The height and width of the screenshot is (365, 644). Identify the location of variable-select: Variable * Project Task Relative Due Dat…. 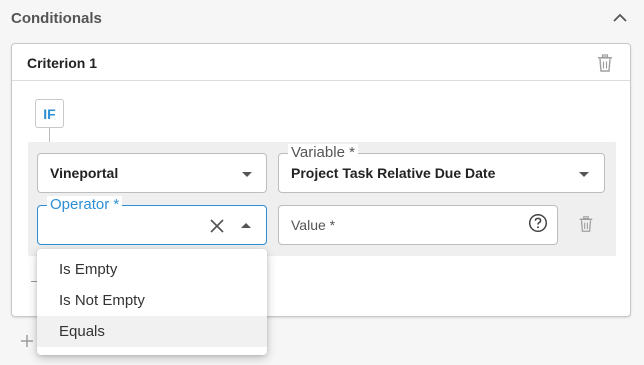
(441, 168).